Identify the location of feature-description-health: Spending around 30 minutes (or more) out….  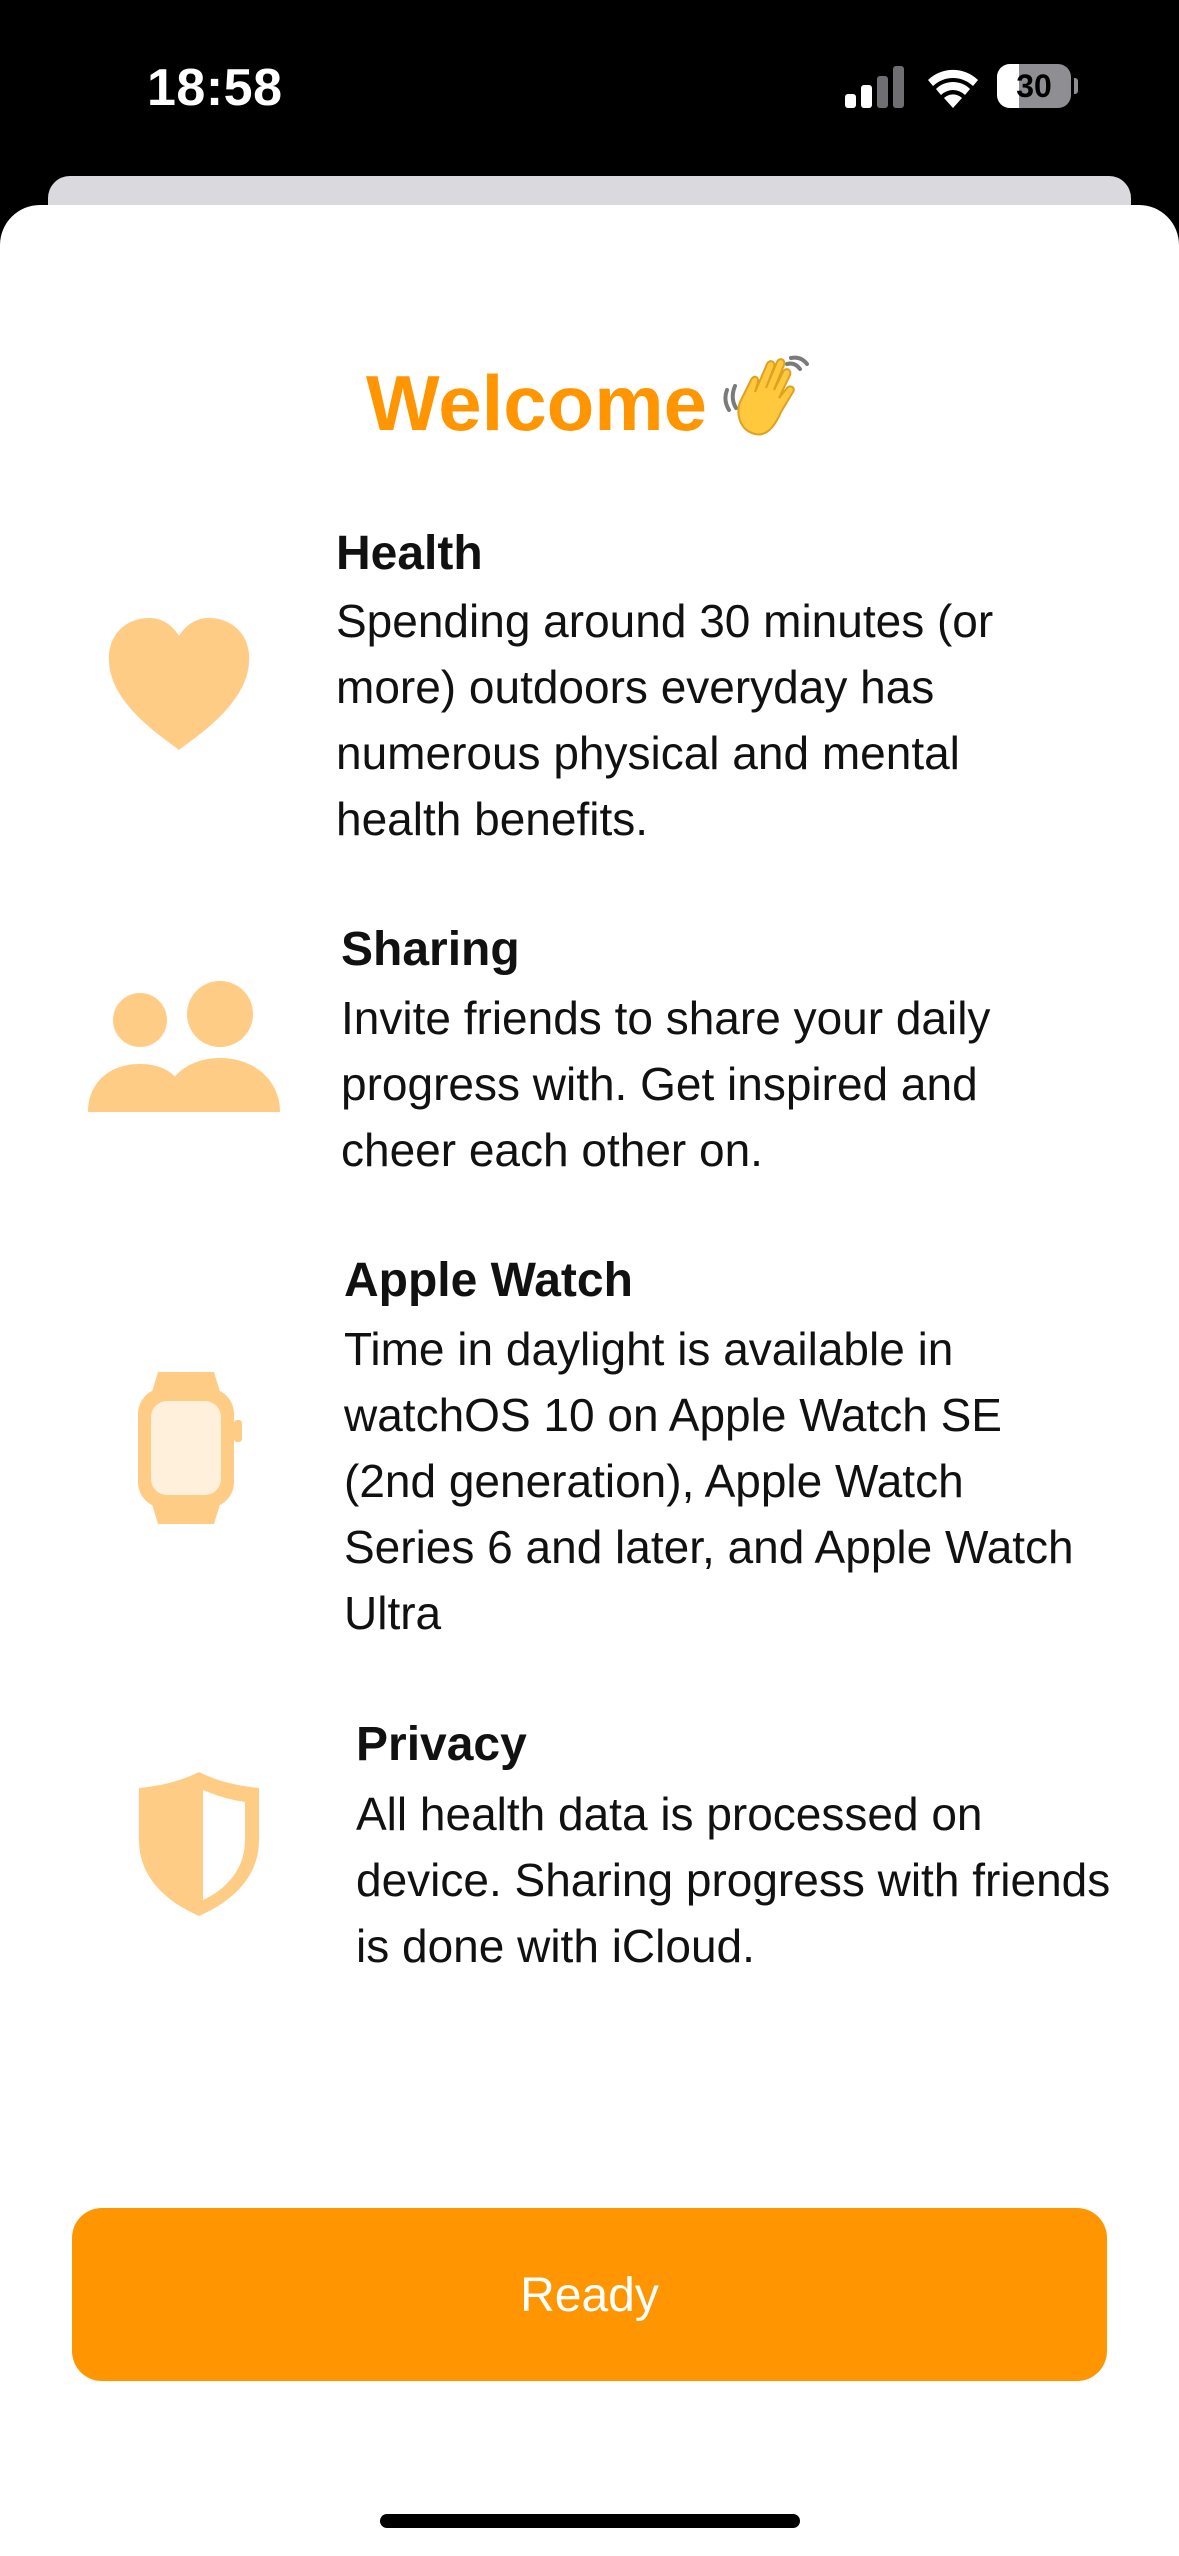
(665, 720).